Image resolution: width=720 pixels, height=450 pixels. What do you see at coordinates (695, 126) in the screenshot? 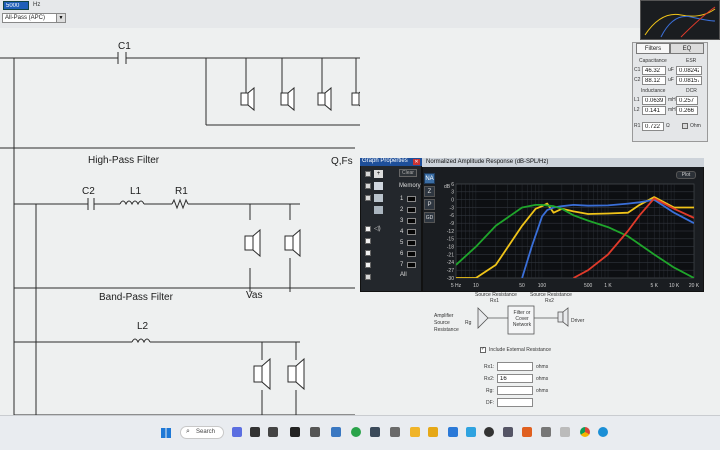
I see `ohm-label: Ohm` at bounding box center [695, 126].